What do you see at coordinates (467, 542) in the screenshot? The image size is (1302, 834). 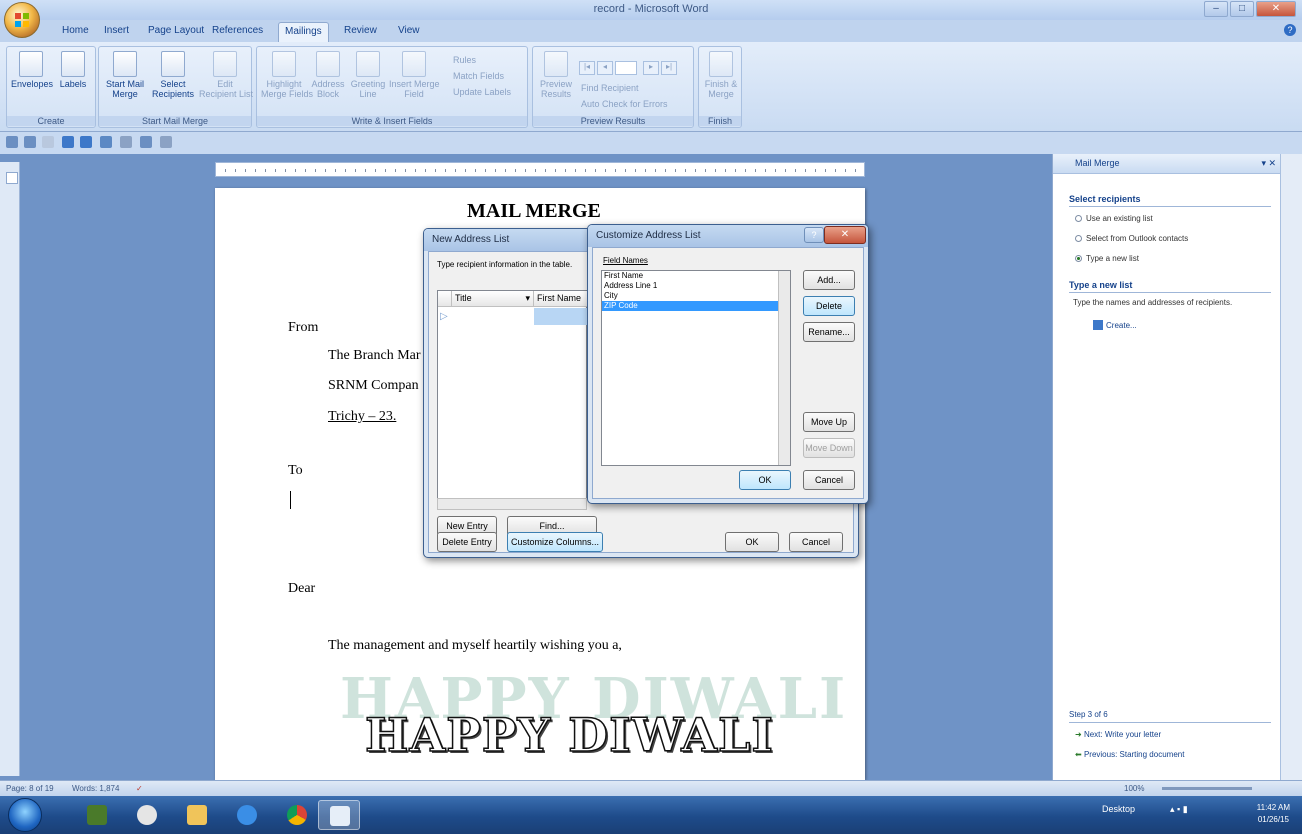 I see `delete-entry-button: Delete Entry` at bounding box center [467, 542].